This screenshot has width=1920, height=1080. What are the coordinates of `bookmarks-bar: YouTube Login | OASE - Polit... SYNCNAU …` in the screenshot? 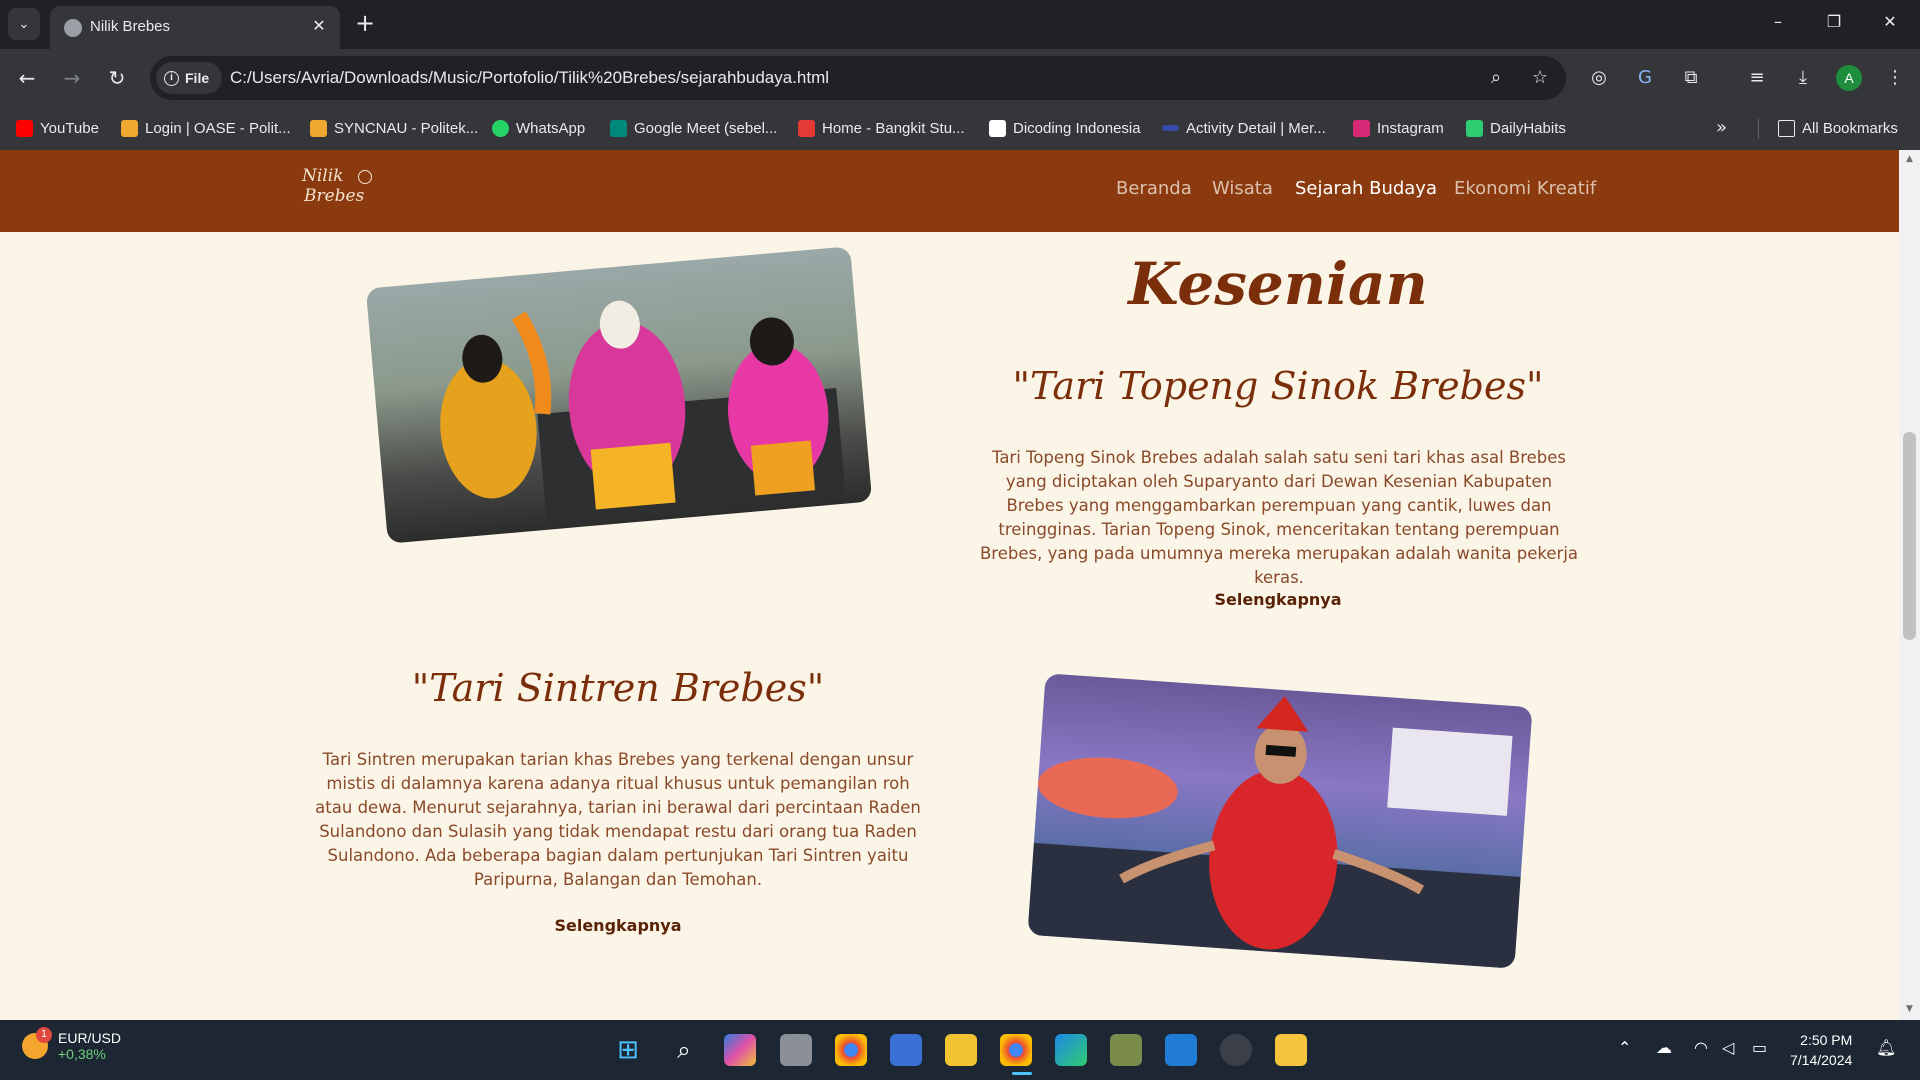 It's located at (960, 128).